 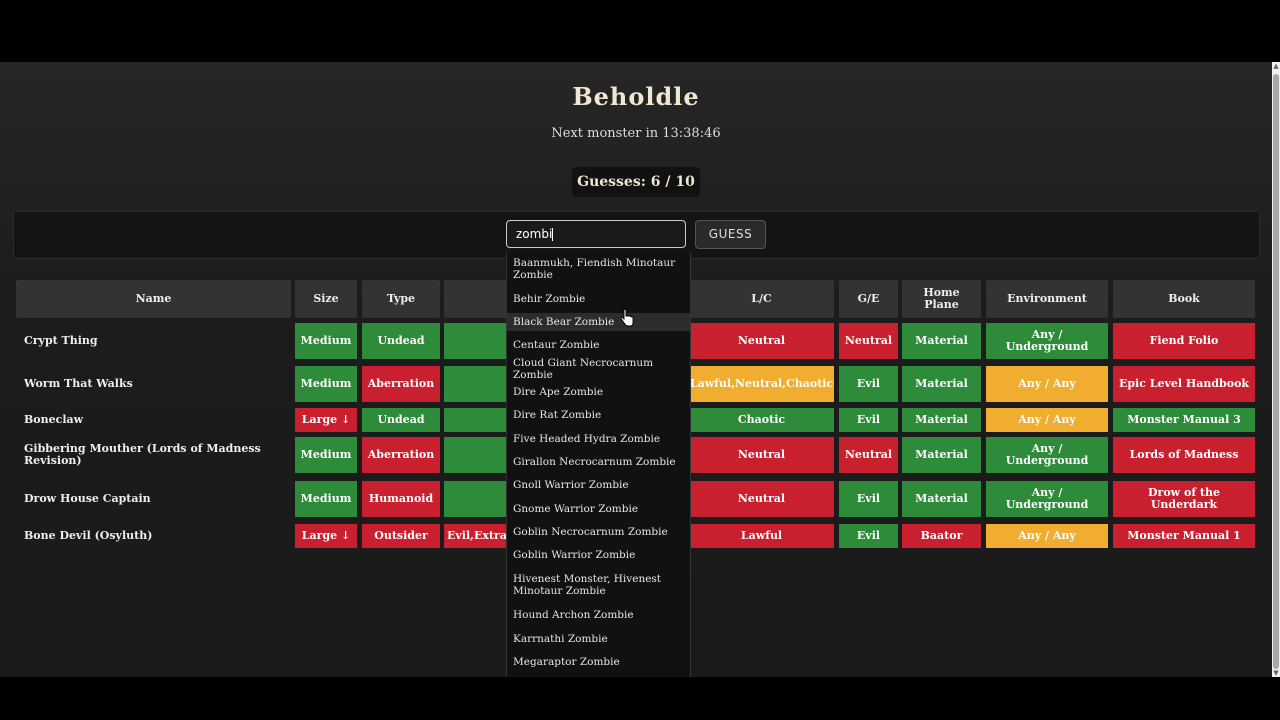 What do you see at coordinates (78, 383) in the screenshot?
I see `monster-name-cell: Worm That Walks` at bounding box center [78, 383].